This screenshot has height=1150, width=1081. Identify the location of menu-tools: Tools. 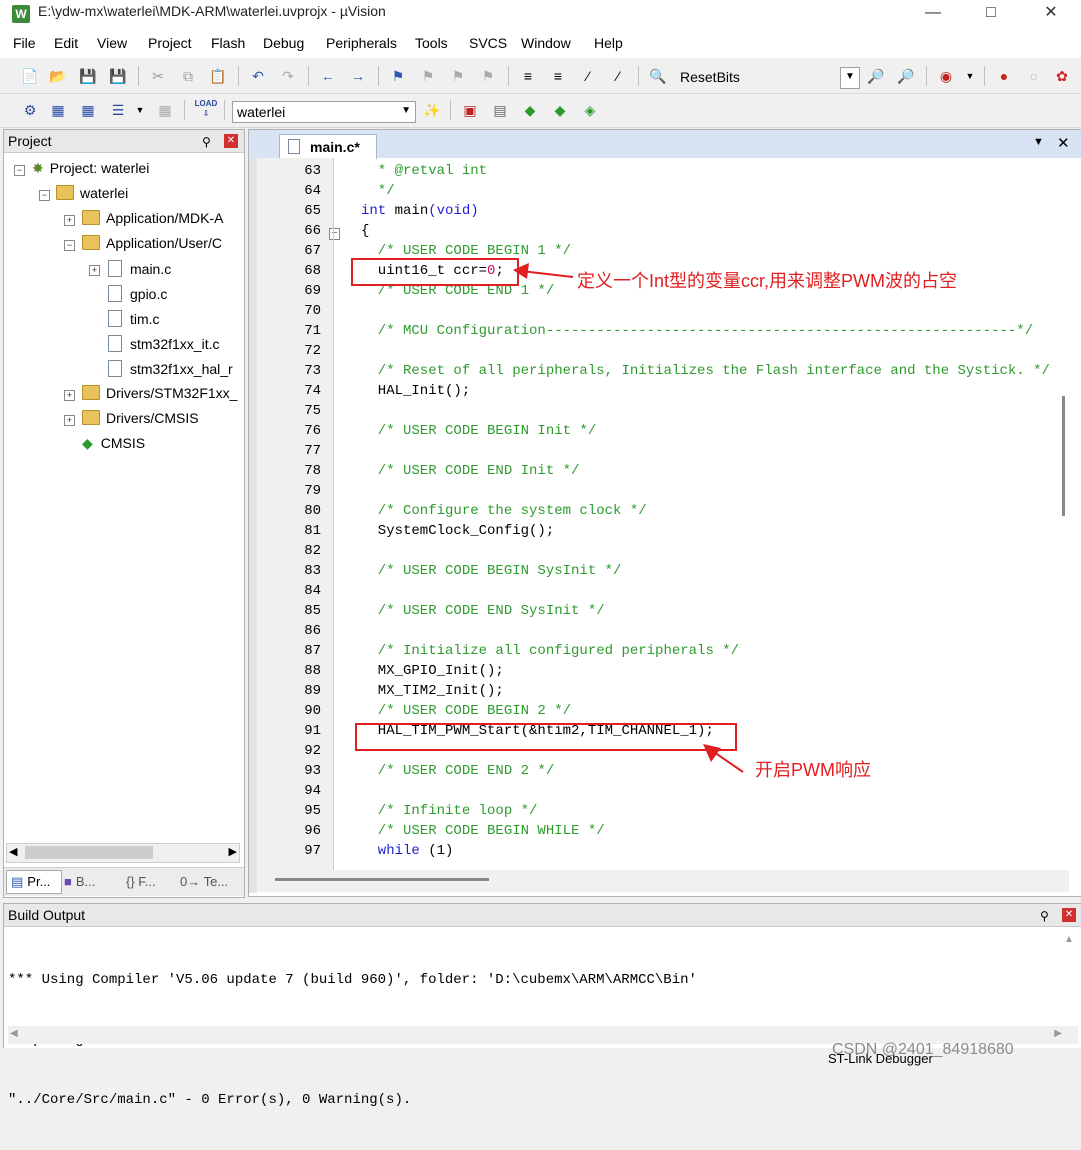
(431, 43).